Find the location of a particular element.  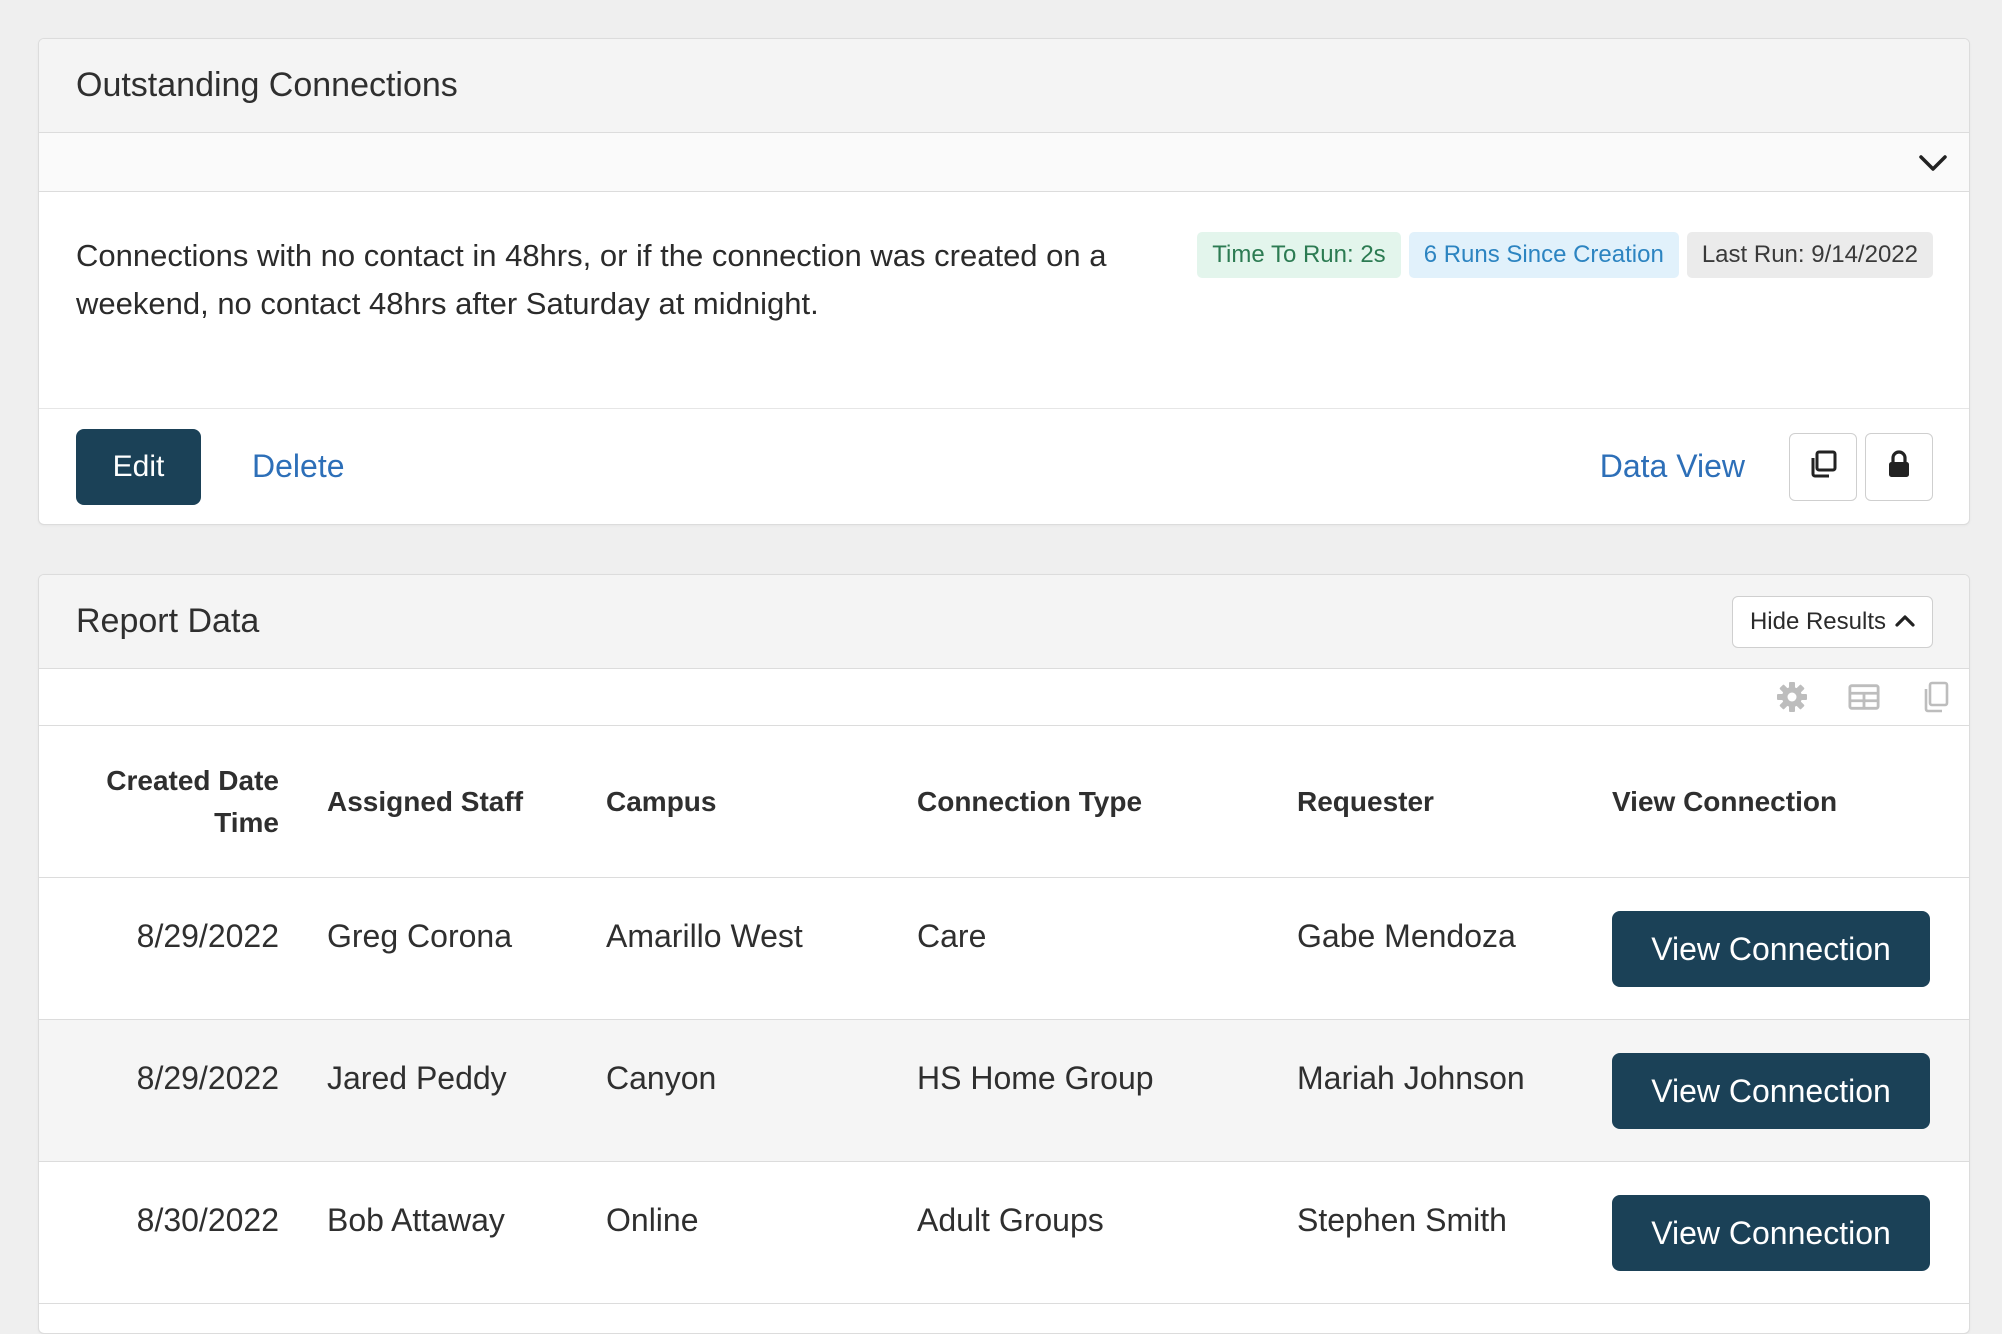

cell-type: Adult Groups is located at coordinates (1107, 1232).